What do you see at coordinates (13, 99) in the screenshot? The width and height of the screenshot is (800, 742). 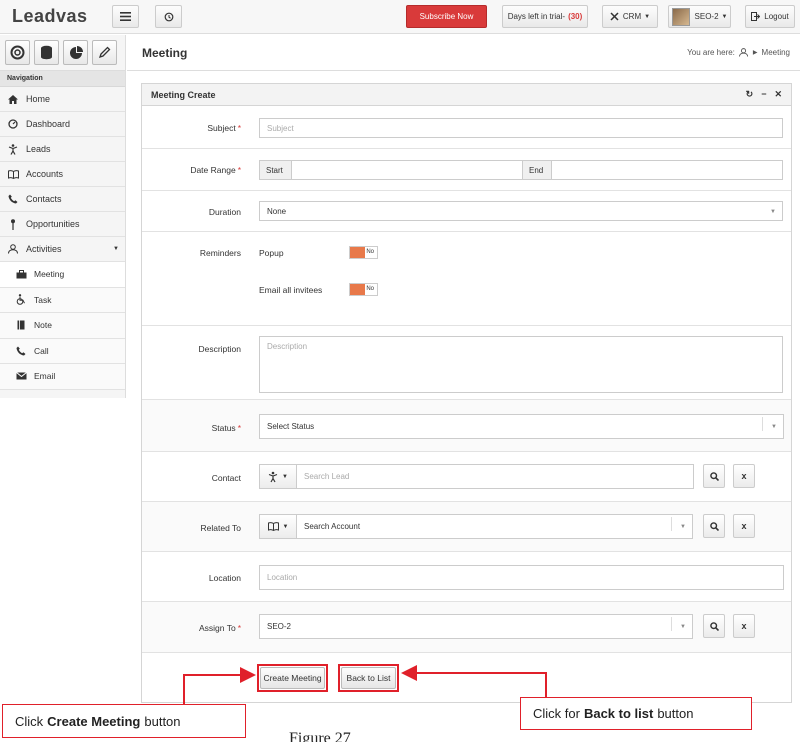 I see `home-icon` at bounding box center [13, 99].